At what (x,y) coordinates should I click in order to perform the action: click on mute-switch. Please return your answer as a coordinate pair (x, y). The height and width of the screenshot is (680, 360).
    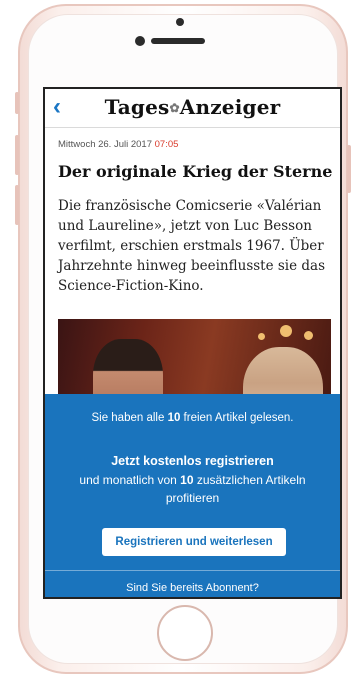
    Looking at the image, I should click on (17, 103).